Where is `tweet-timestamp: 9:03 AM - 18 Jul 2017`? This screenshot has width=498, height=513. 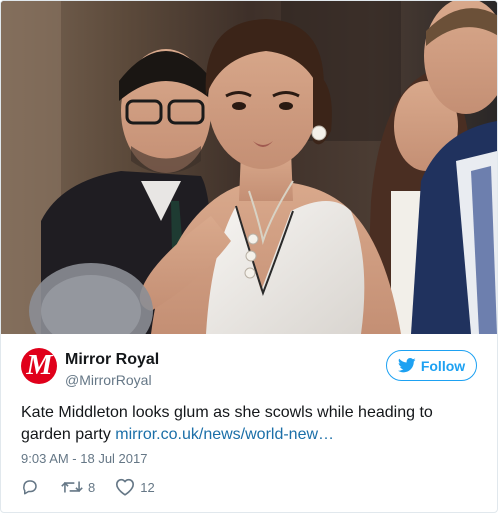
tweet-timestamp: 9:03 AM - 18 Jul 2017 is located at coordinates (84, 458).